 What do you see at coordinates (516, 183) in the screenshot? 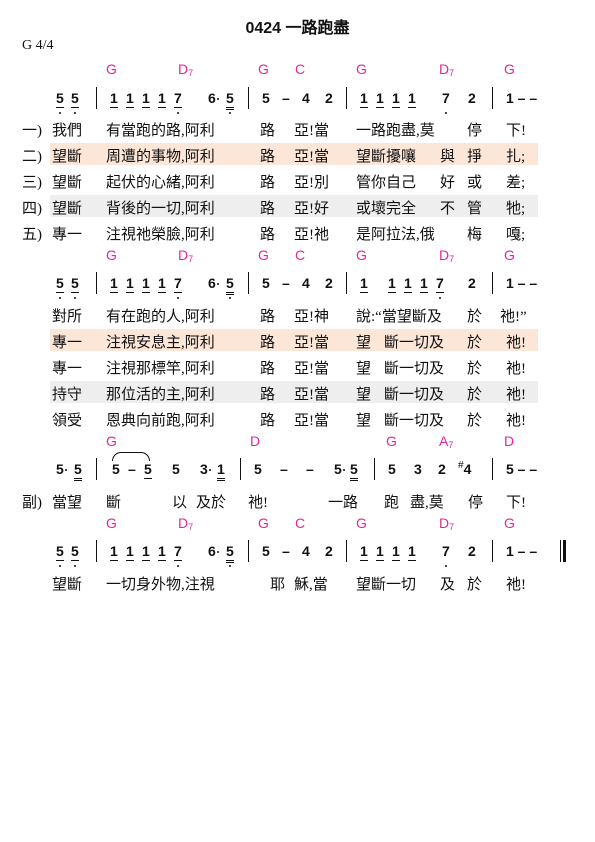
I see `lyric-segment: 差;` at bounding box center [516, 183].